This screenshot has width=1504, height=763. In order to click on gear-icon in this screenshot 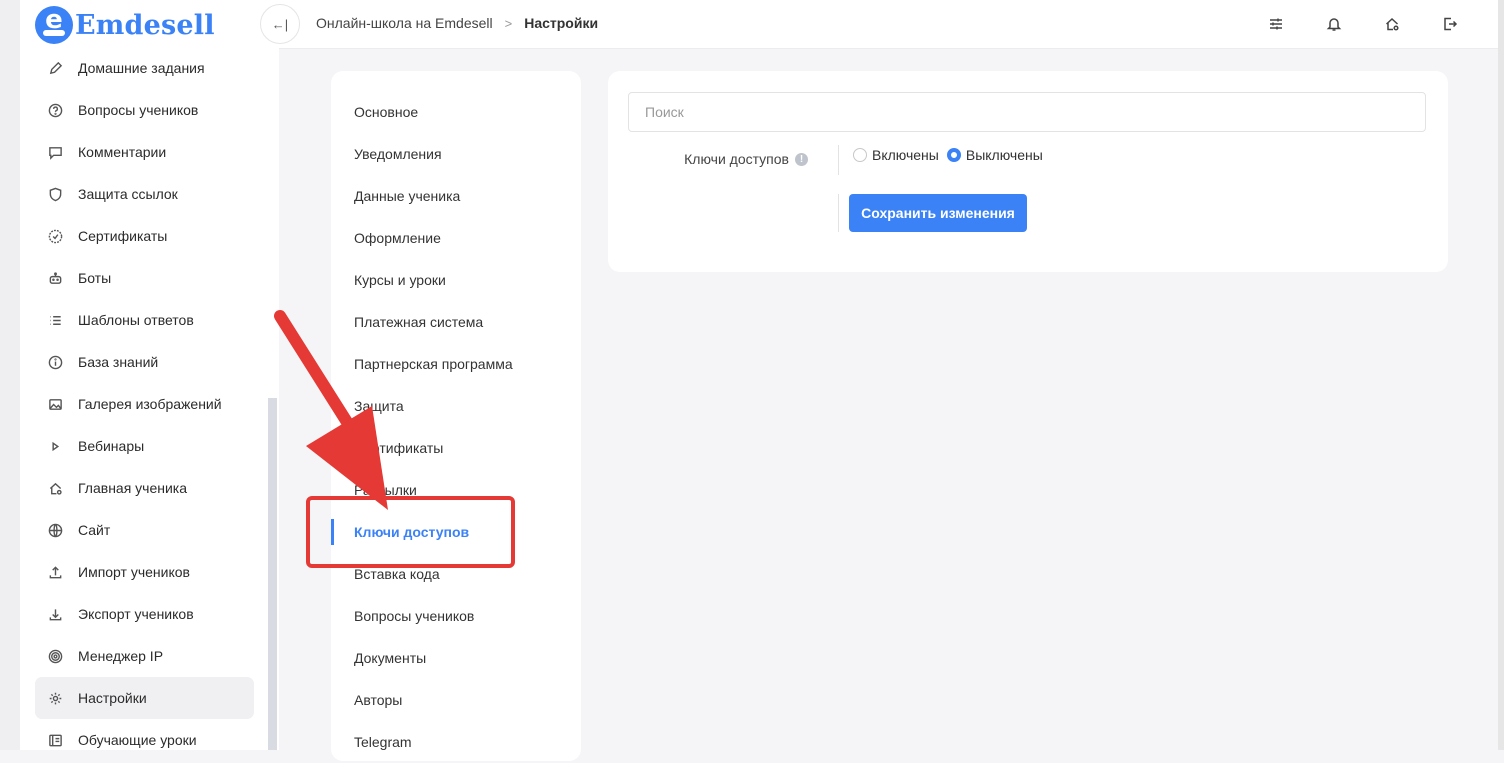, I will do `click(55, 698)`.